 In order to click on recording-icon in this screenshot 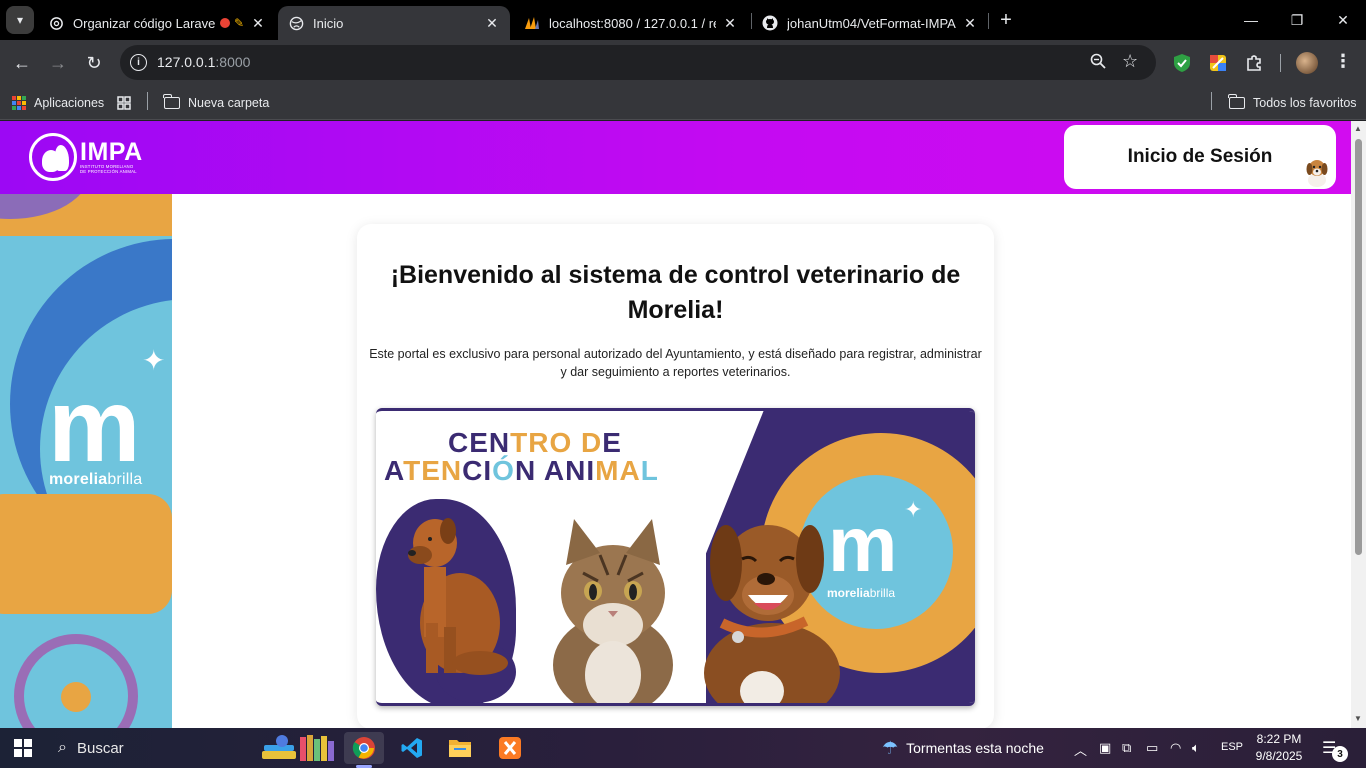, I will do `click(224, 23)`.